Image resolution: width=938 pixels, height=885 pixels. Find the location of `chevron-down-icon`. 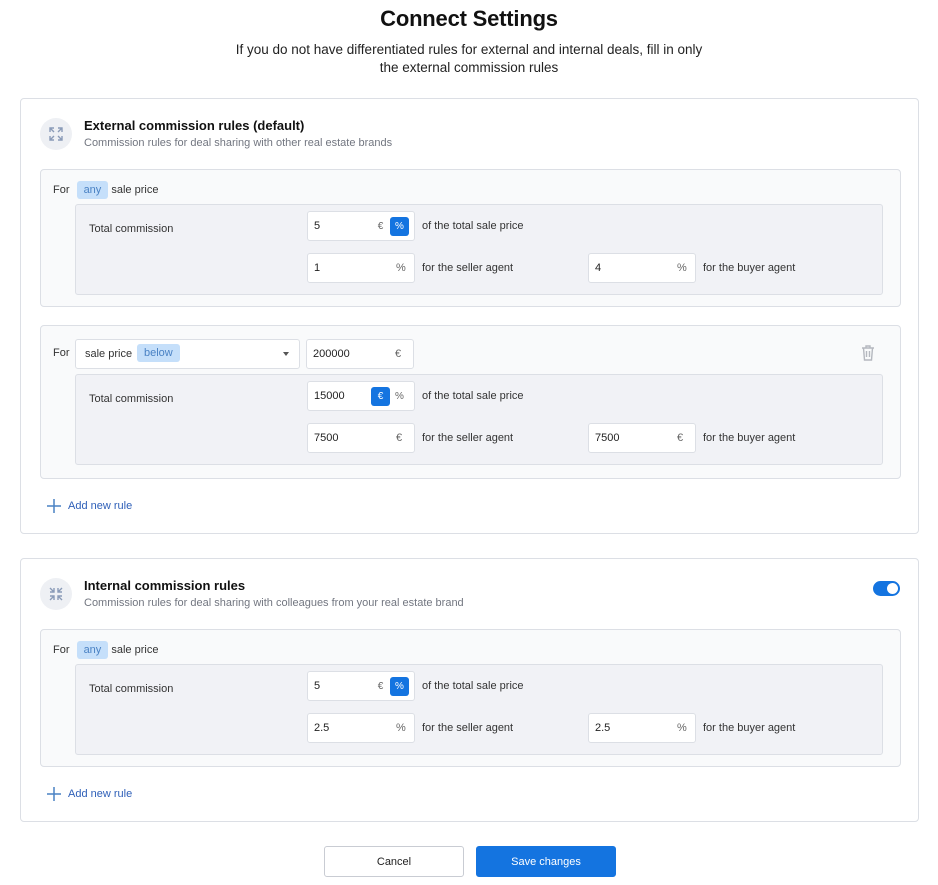

chevron-down-icon is located at coordinates (286, 354).